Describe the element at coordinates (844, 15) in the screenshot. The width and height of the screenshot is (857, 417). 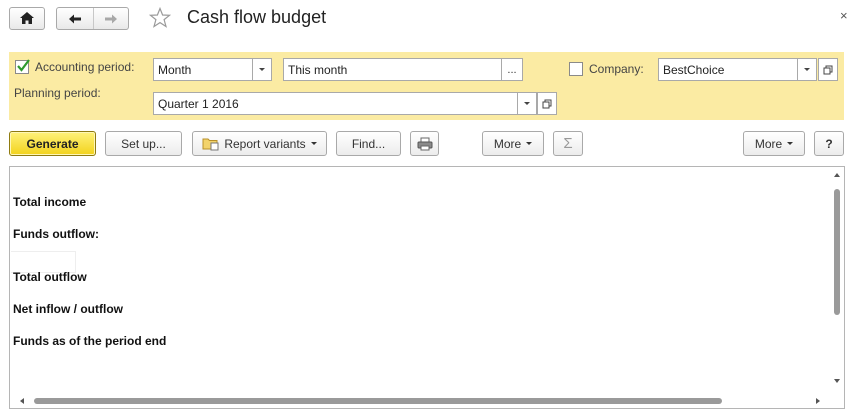
I see `close-icon: ×` at that location.